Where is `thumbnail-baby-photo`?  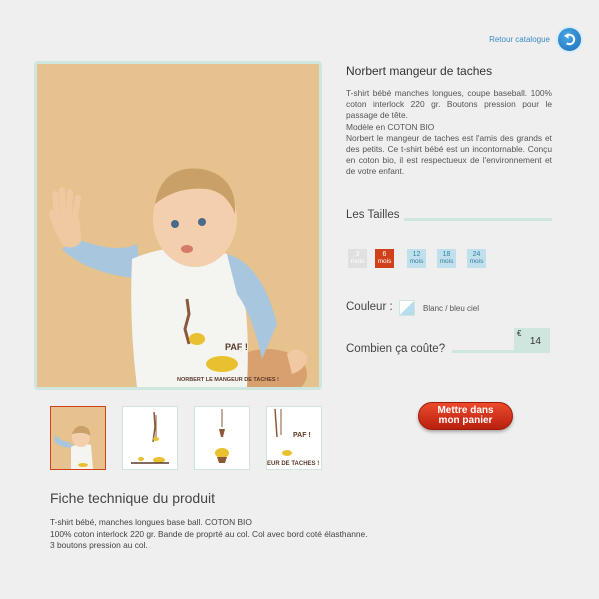 thumbnail-baby-photo is located at coordinates (78, 438).